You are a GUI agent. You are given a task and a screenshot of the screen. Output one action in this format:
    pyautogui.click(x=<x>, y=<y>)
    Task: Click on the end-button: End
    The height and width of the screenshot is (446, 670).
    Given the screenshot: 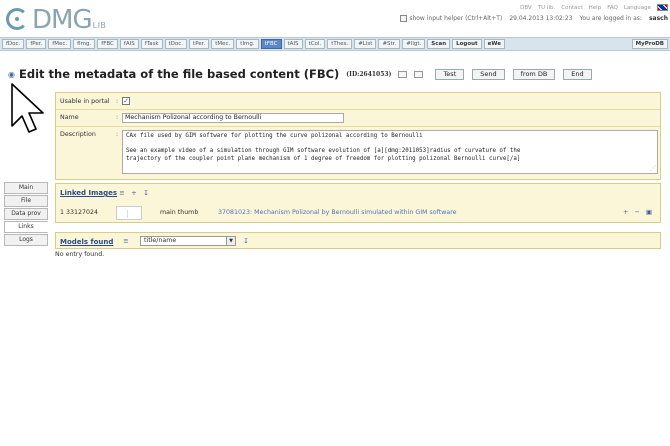 What is the action you would take?
    pyautogui.click(x=577, y=74)
    